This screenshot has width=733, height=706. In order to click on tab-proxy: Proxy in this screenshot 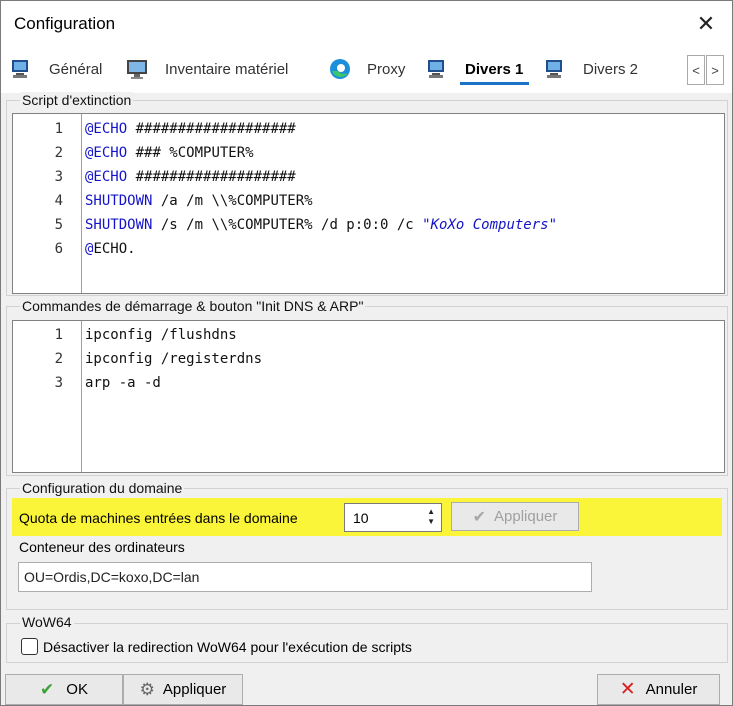, I will do `click(366, 69)`.